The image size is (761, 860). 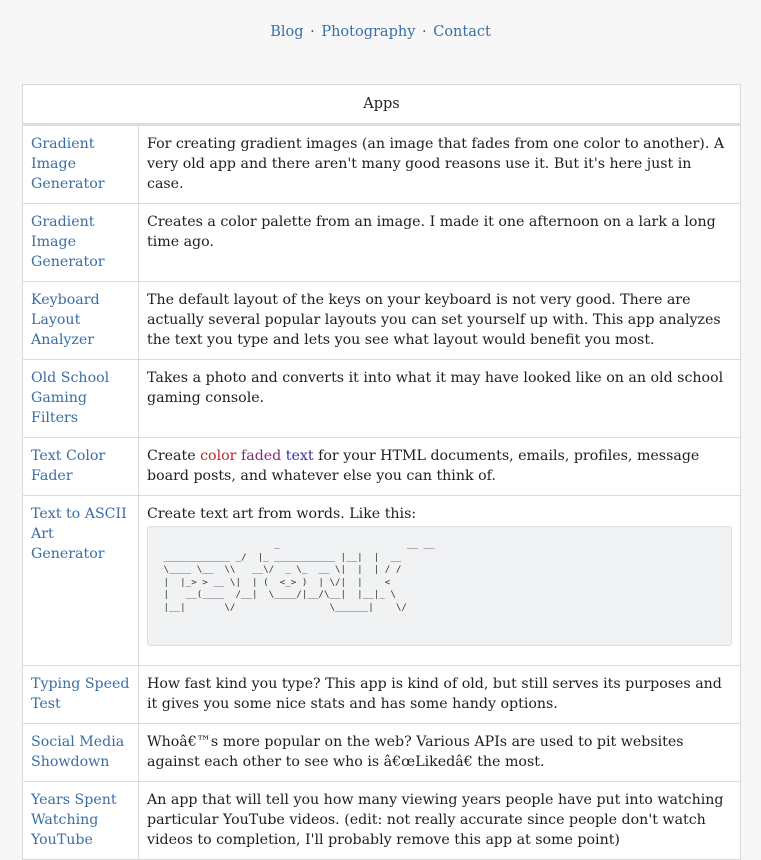 What do you see at coordinates (174, 456) in the screenshot?
I see `description-prefix: Create` at bounding box center [174, 456].